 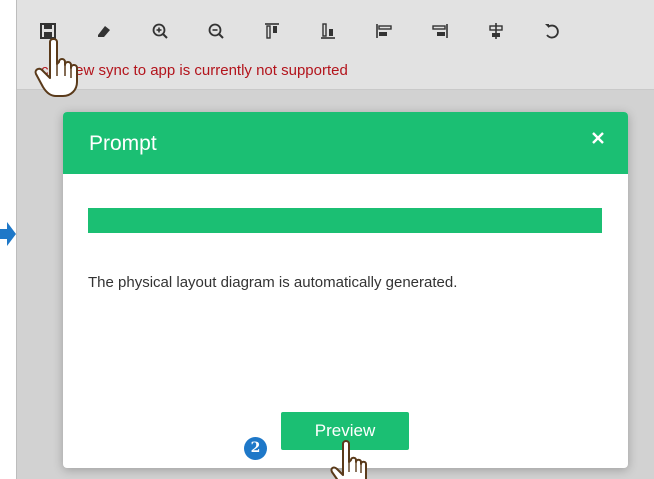 I want to click on progress-bar, so click(x=345, y=220).